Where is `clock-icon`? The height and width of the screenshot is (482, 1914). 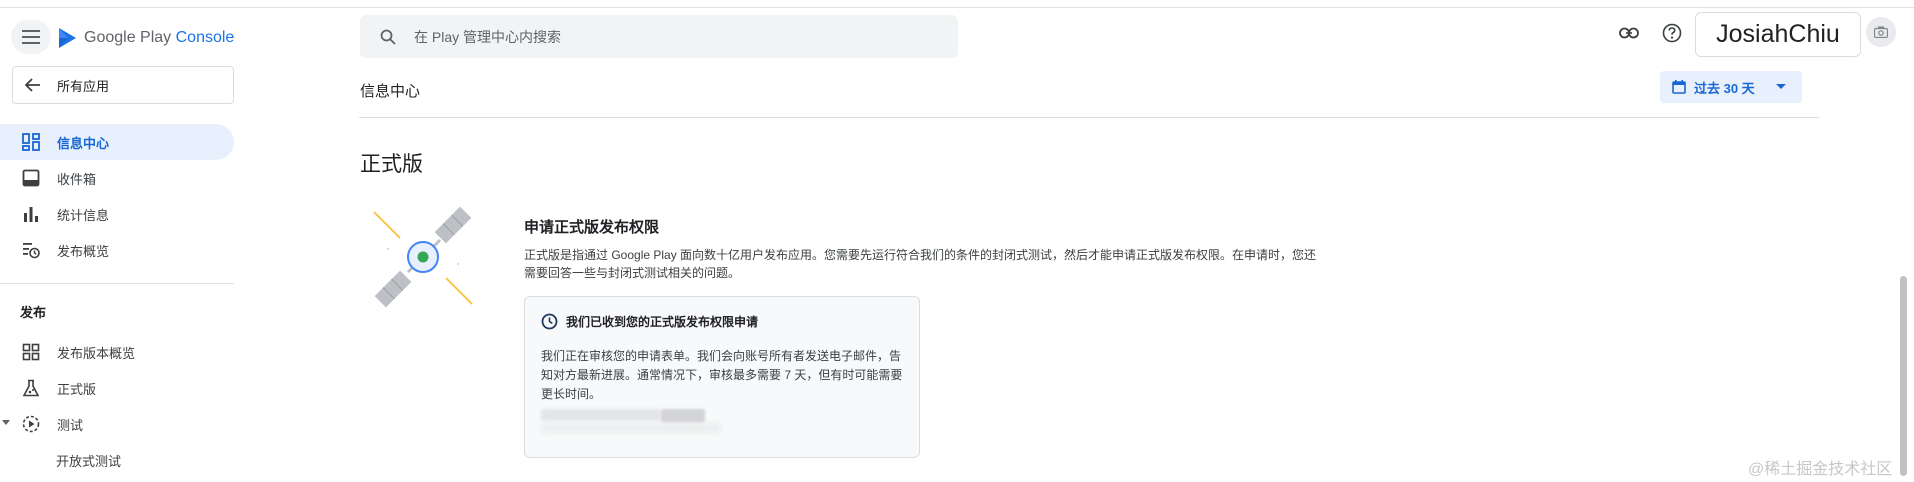
clock-icon is located at coordinates (549, 321).